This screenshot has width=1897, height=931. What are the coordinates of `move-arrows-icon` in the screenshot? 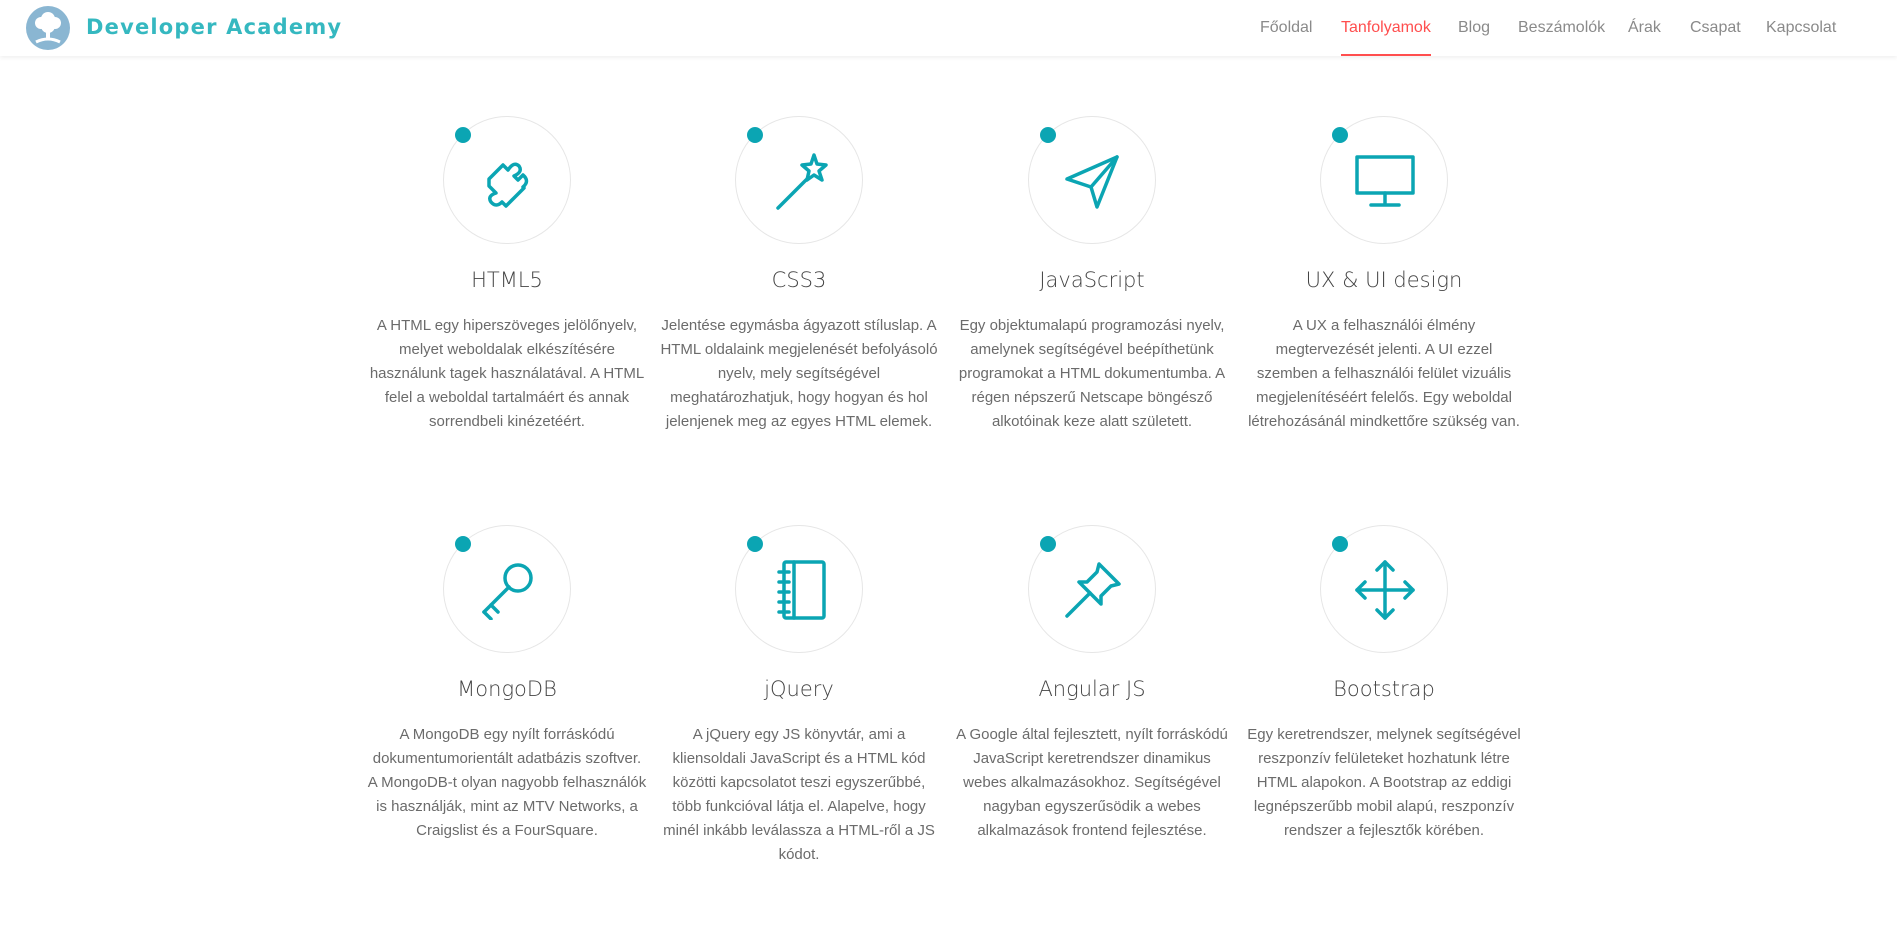 It's located at (1385, 590).